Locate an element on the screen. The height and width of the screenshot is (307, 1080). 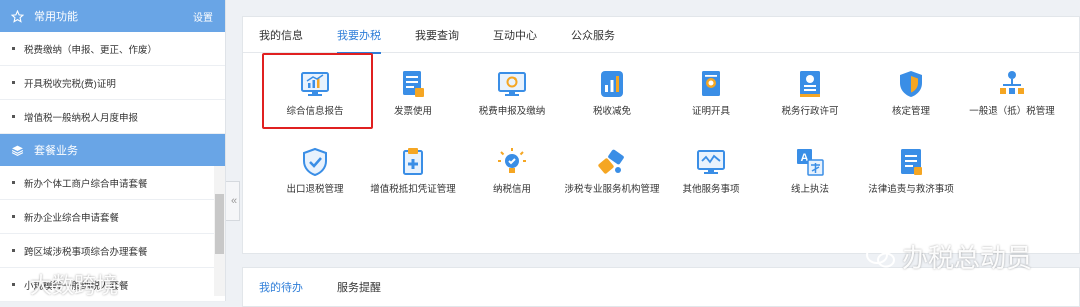
function-item: 法律追责与救济事项 is located at coordinates (911, 171).